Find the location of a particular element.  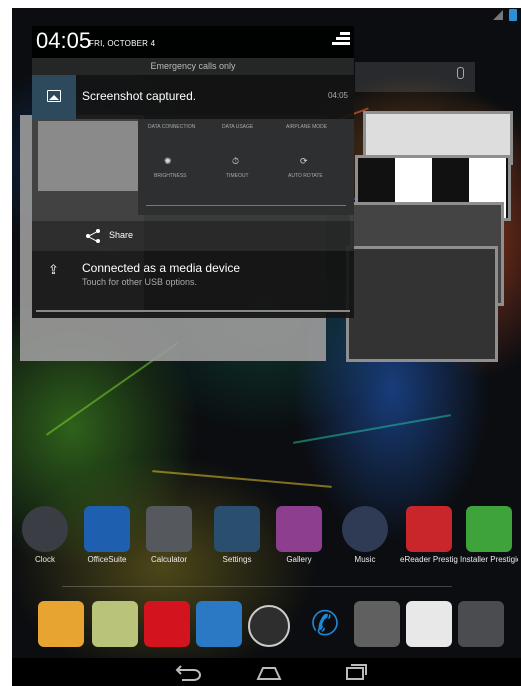

qs-label: DATA USAGE is located at coordinates (238, 127).